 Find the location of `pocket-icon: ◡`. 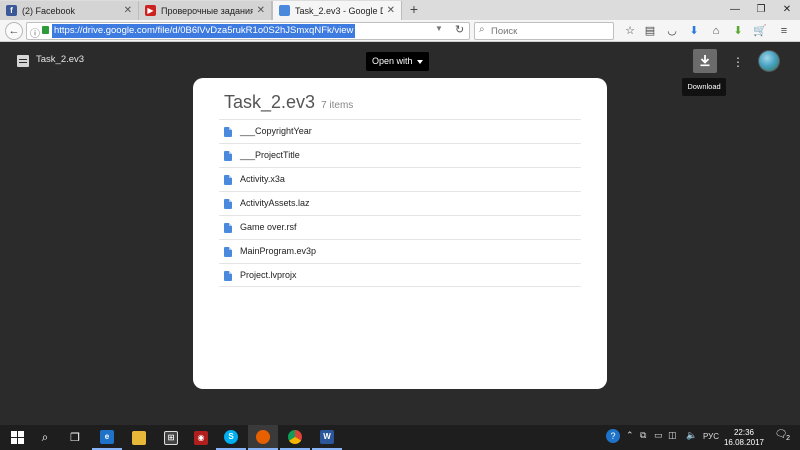

pocket-icon: ◡ is located at coordinates (672, 31).